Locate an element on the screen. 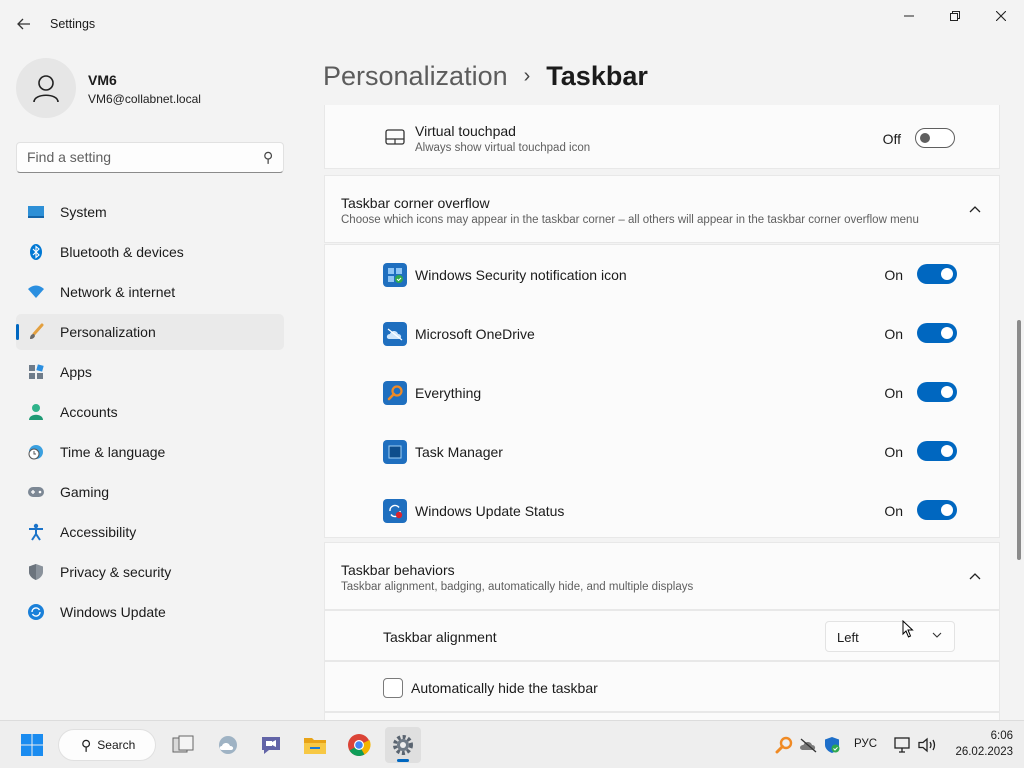  list-item: Windows Update Status On is located at coordinates (662, 510).